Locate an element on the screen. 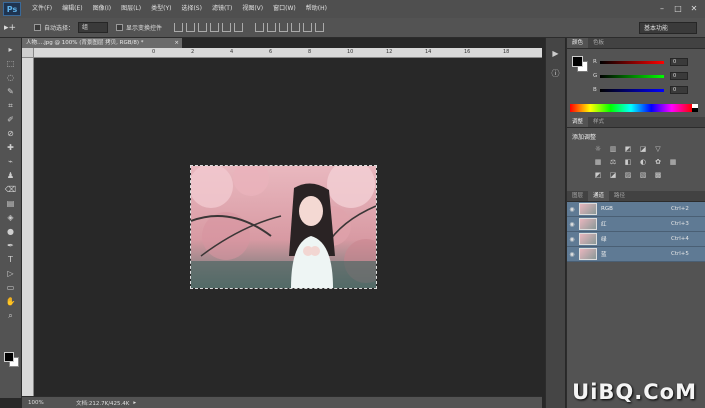 Image resolution: width=705 pixels, height=408 pixels. align-middle-icon is located at coordinates (191, 27).